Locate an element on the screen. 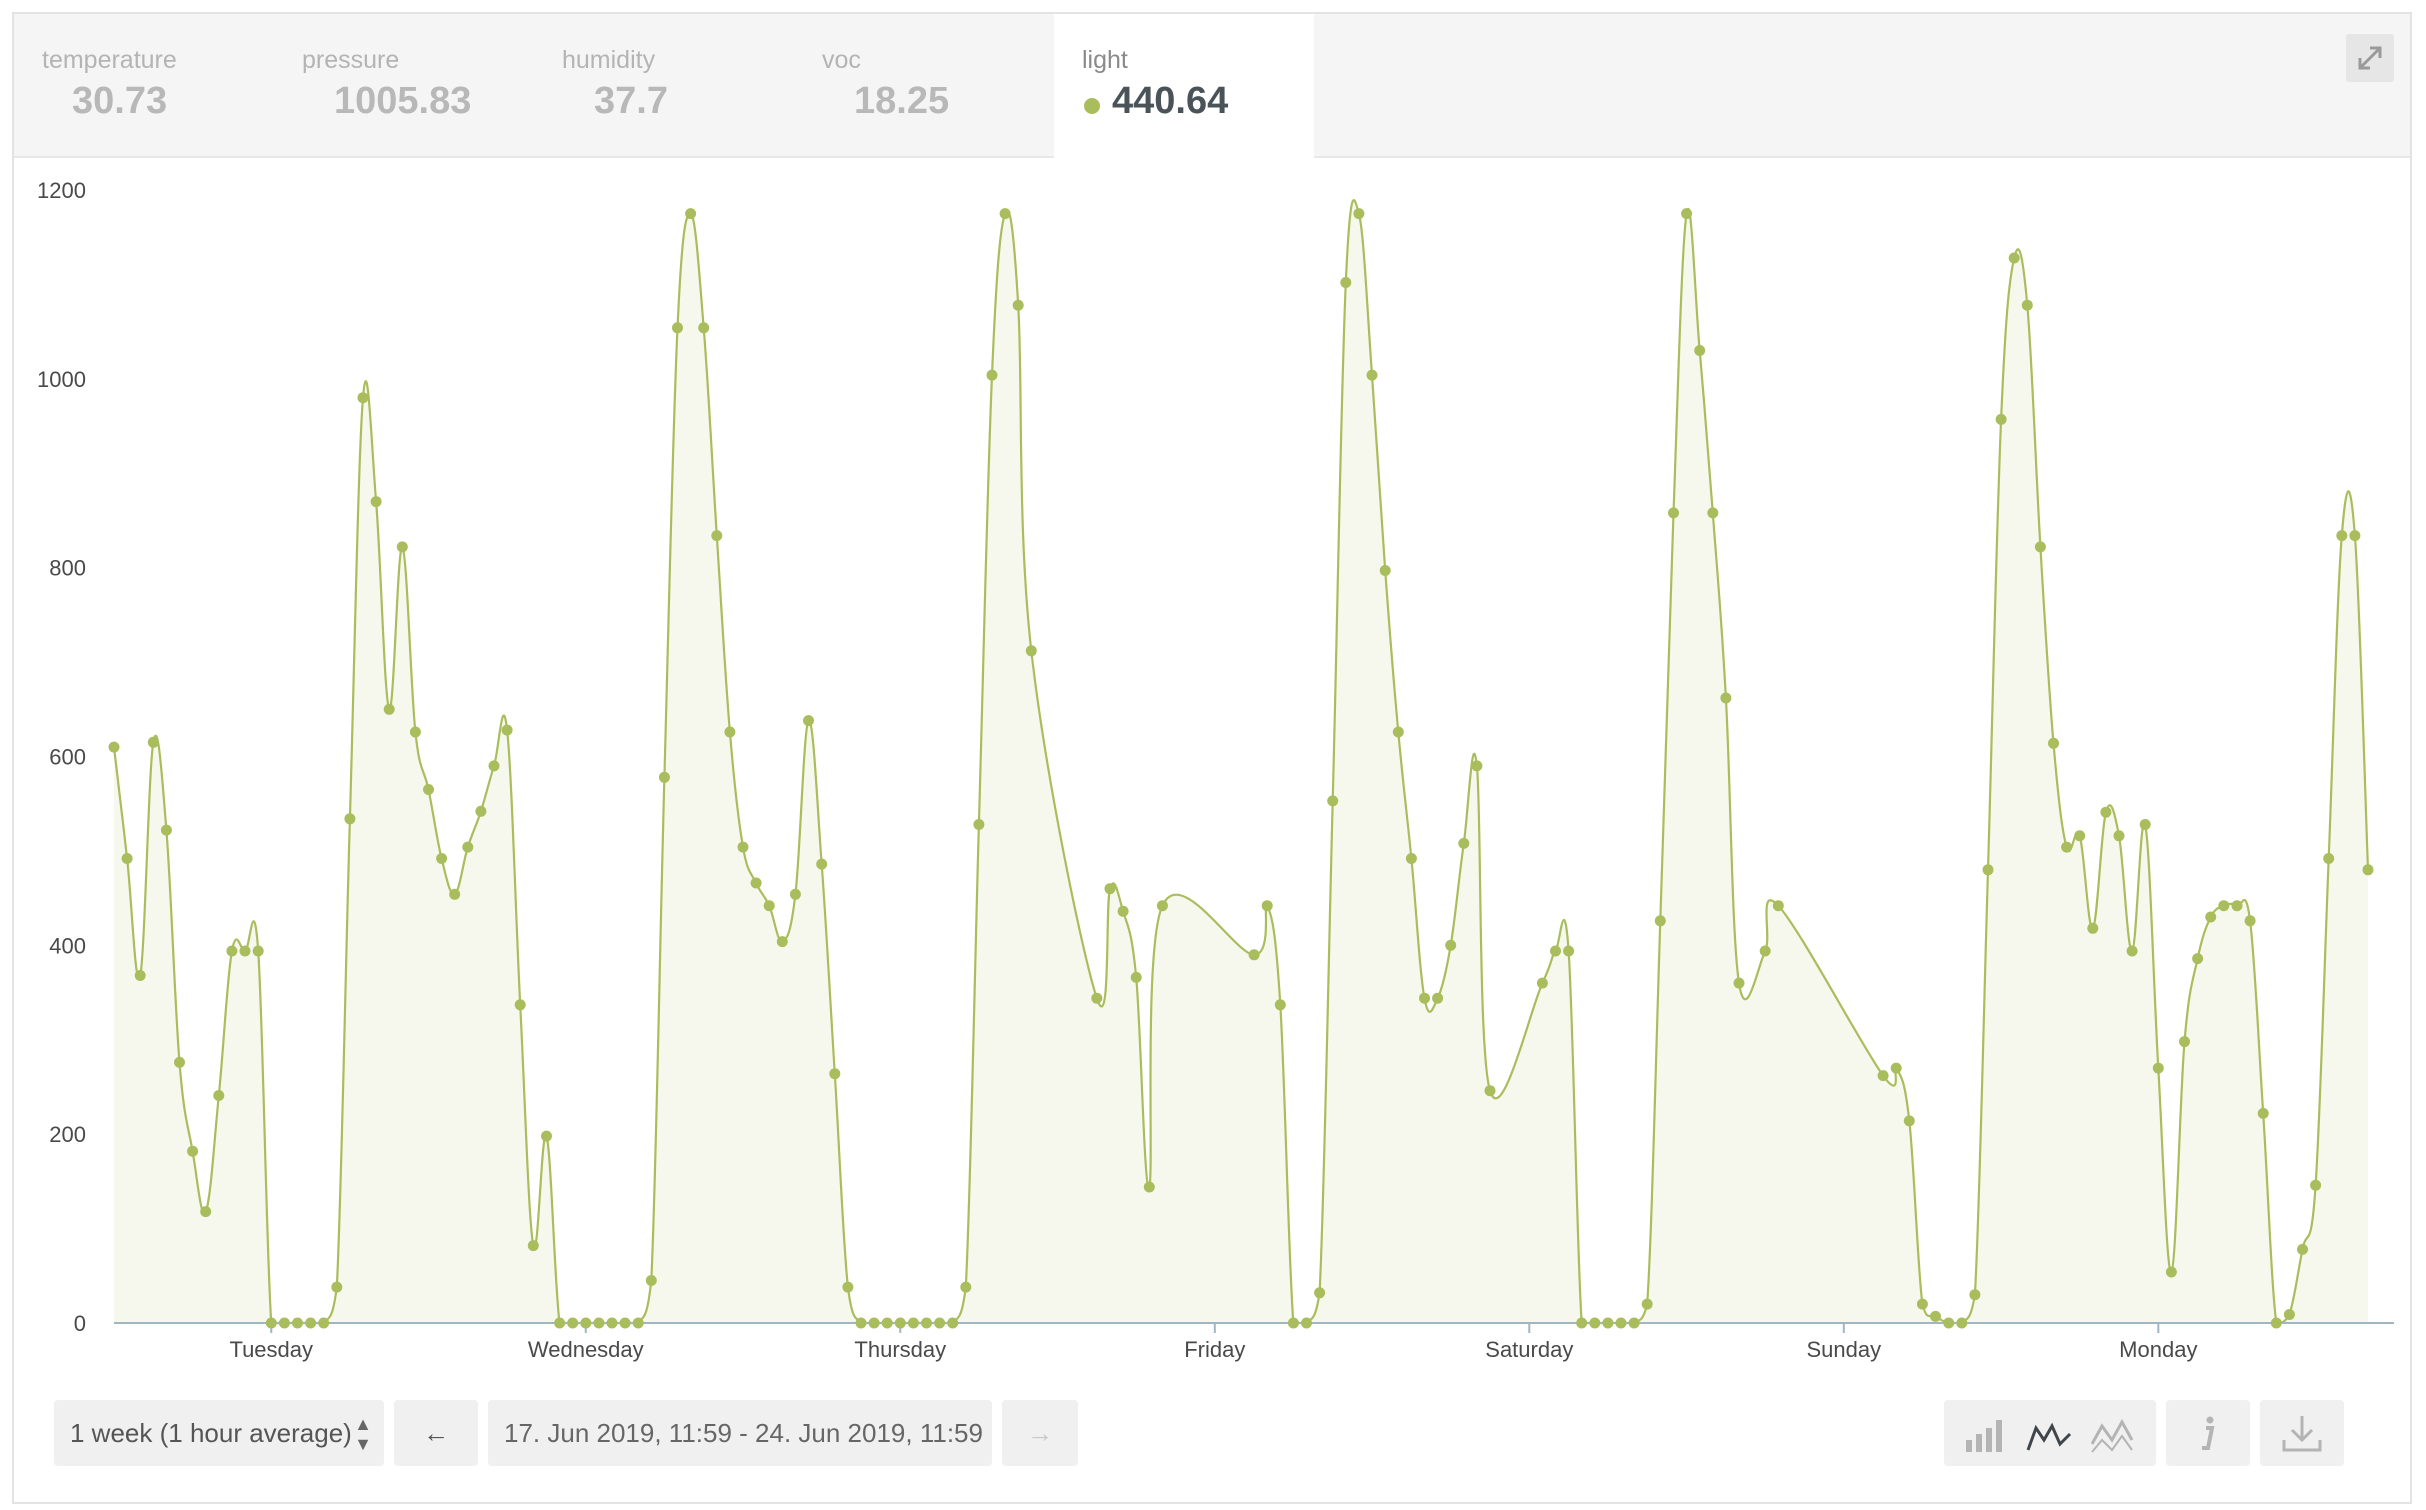 The image size is (2426, 1510). tab-pressure: pressure 1005.83 is located at coordinates (404, 85).